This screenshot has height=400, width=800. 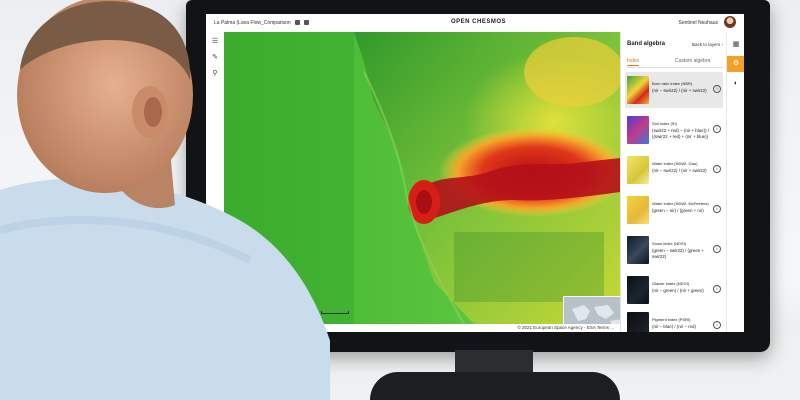 What do you see at coordinates (238, 266) in the screenshot?
I see `locate-icon: ◎` at bounding box center [238, 266].